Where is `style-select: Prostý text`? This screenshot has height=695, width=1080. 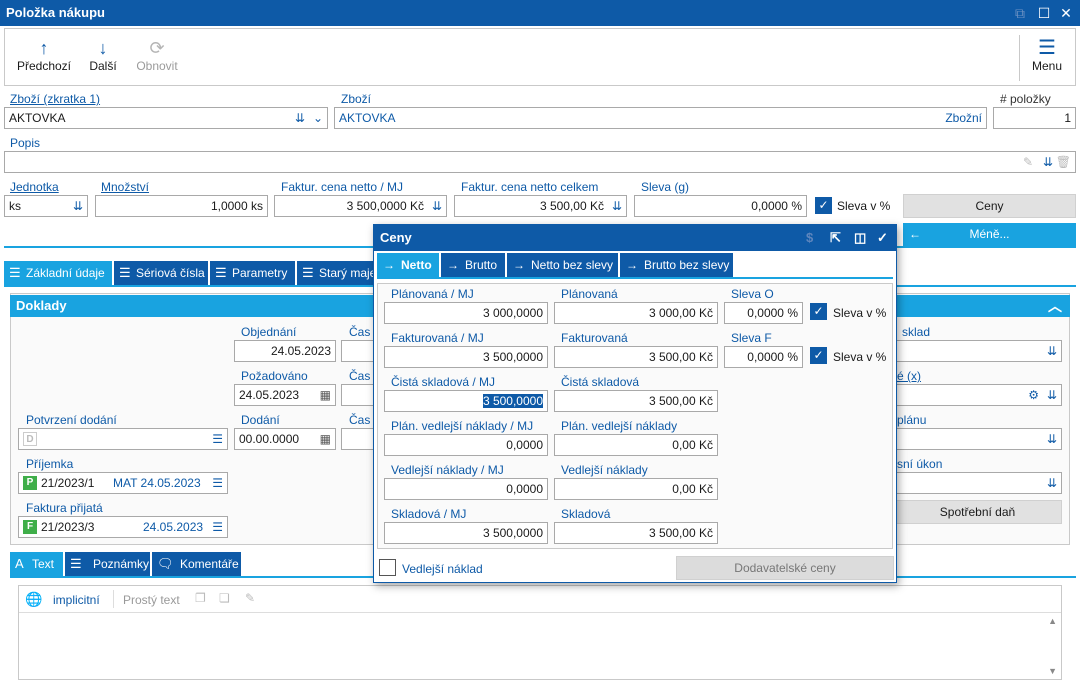
style-select: Prostý text is located at coordinates (151, 600).